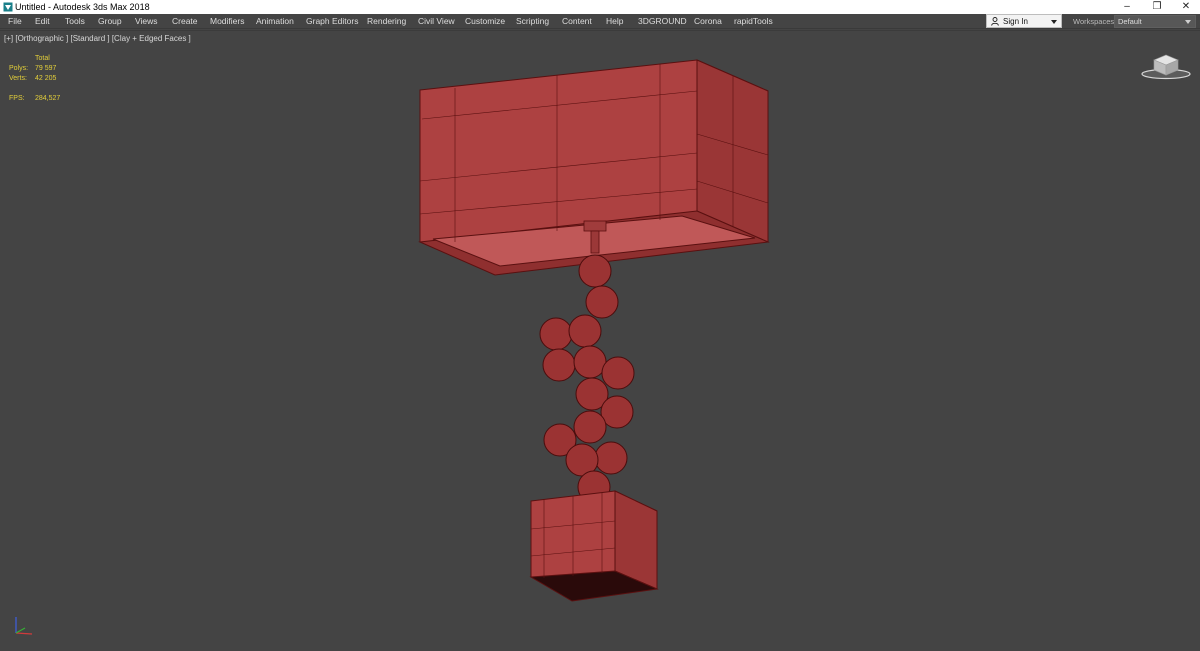 The height and width of the screenshot is (651, 1200). I want to click on sign-in-dropdown: Sign In, so click(1024, 21).